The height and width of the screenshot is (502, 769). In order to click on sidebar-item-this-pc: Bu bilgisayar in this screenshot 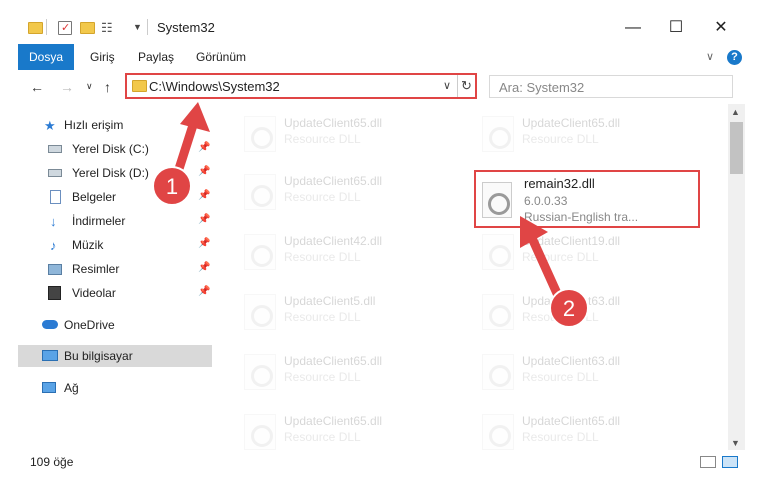, I will do `click(115, 356)`.